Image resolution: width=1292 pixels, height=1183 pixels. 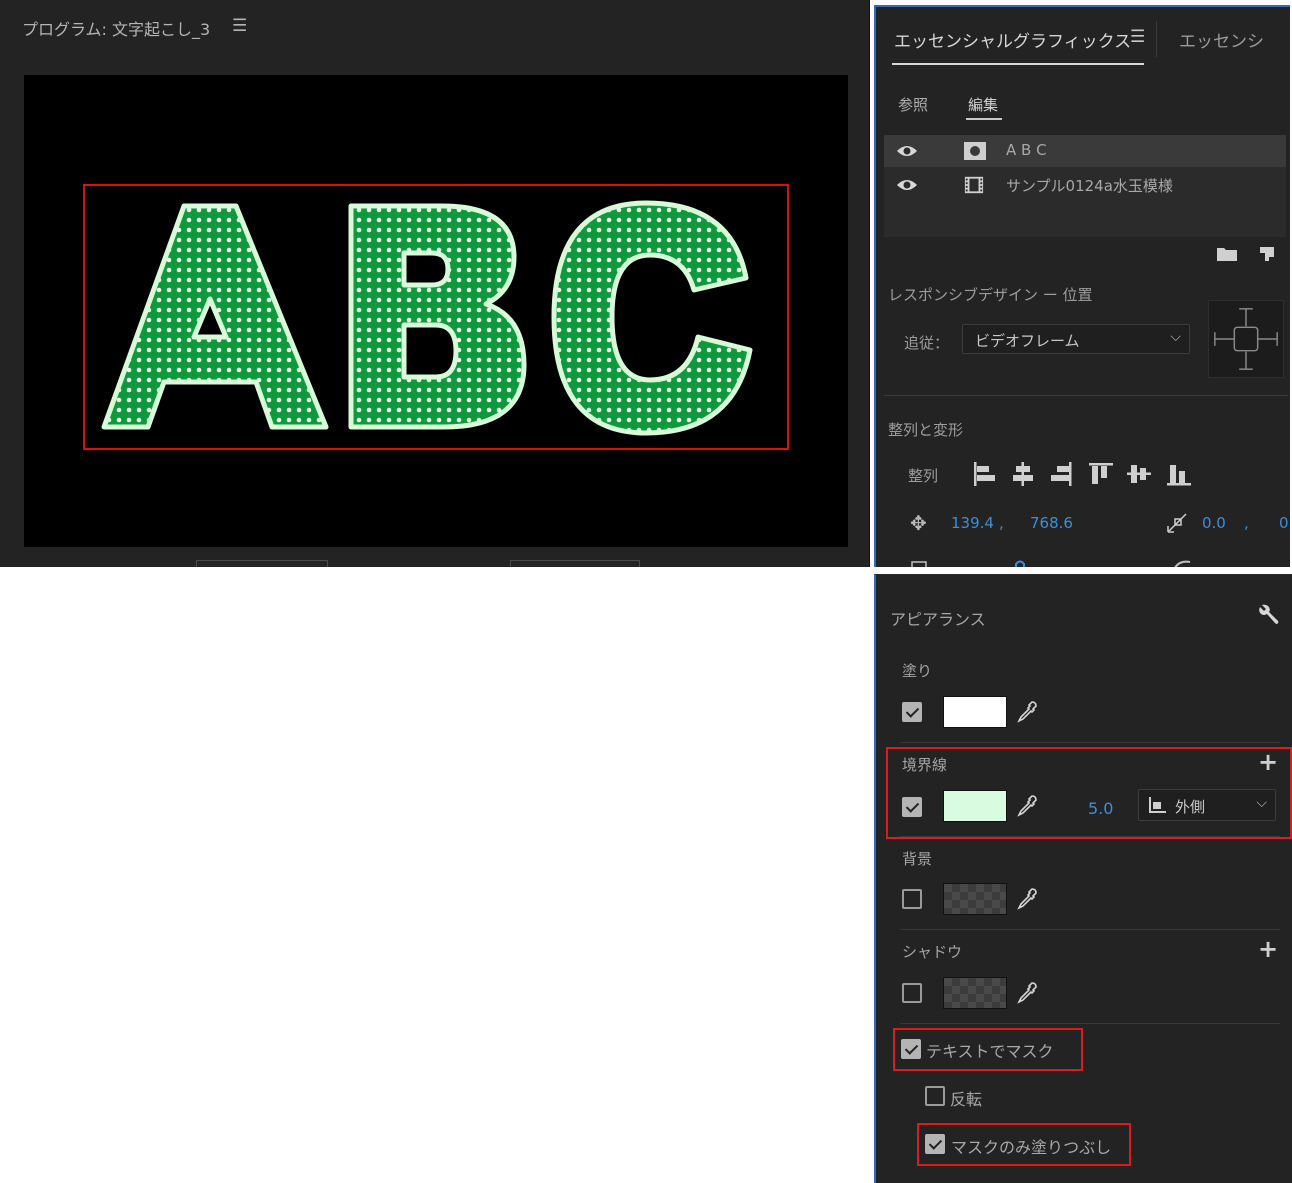 What do you see at coordinates (1051, 523) in the screenshot?
I see `position-y-value: 768.6` at bounding box center [1051, 523].